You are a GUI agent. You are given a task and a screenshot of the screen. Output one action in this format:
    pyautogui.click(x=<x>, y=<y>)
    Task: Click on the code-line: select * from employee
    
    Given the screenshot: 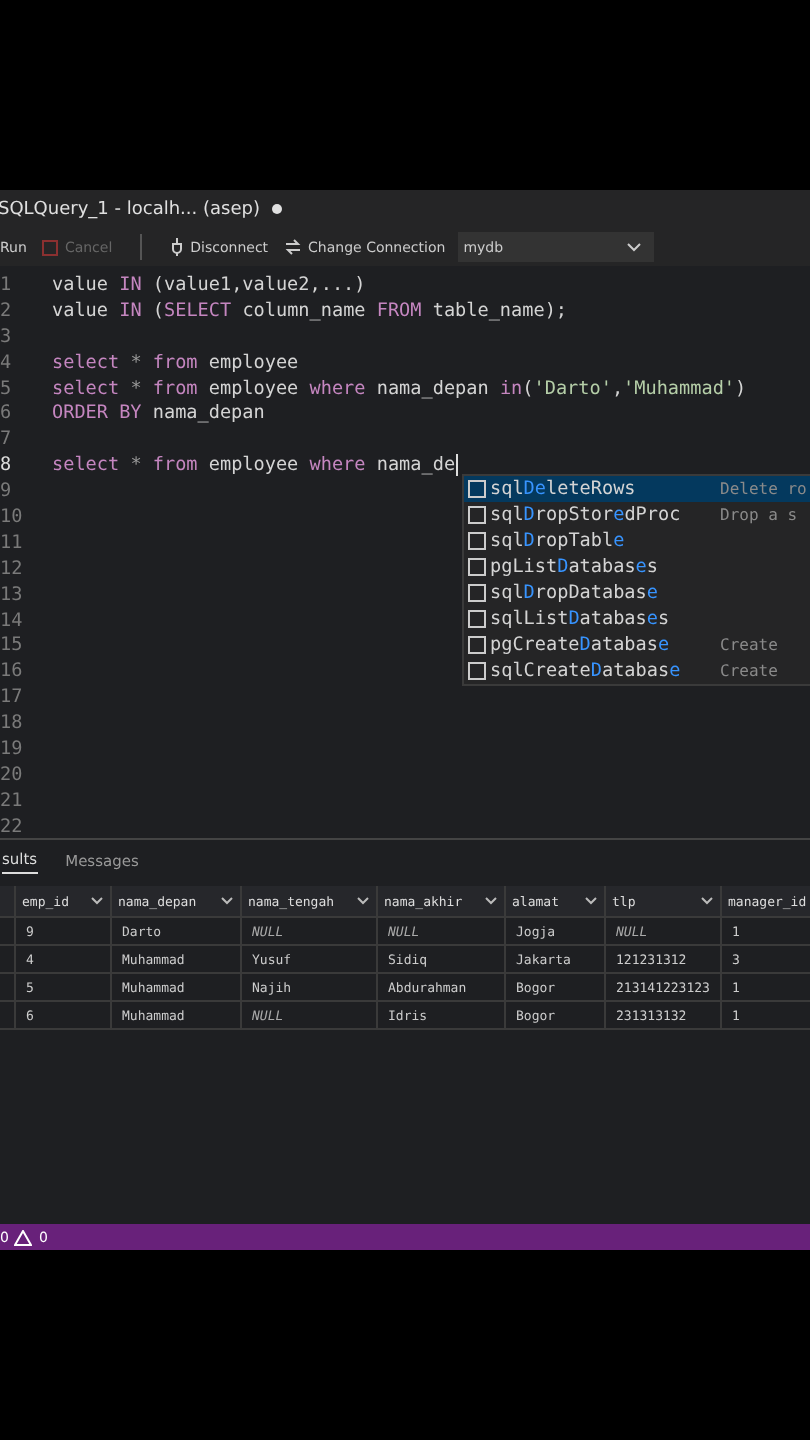 What is the action you would take?
    pyautogui.click(x=175, y=362)
    